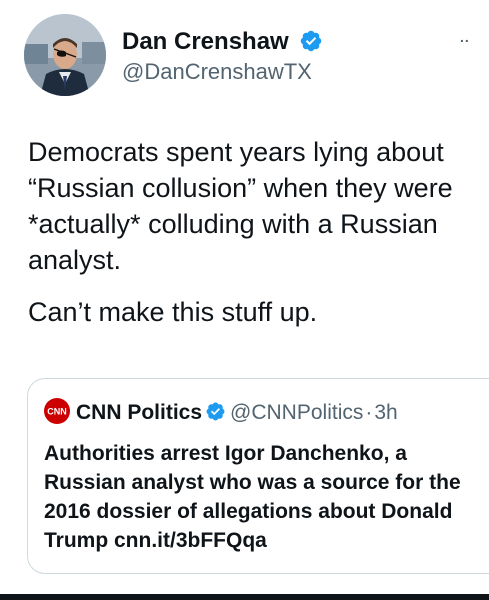  Describe the element at coordinates (296, 412) in the screenshot. I see `quoted-author-handle: @CNNPolitics` at that location.